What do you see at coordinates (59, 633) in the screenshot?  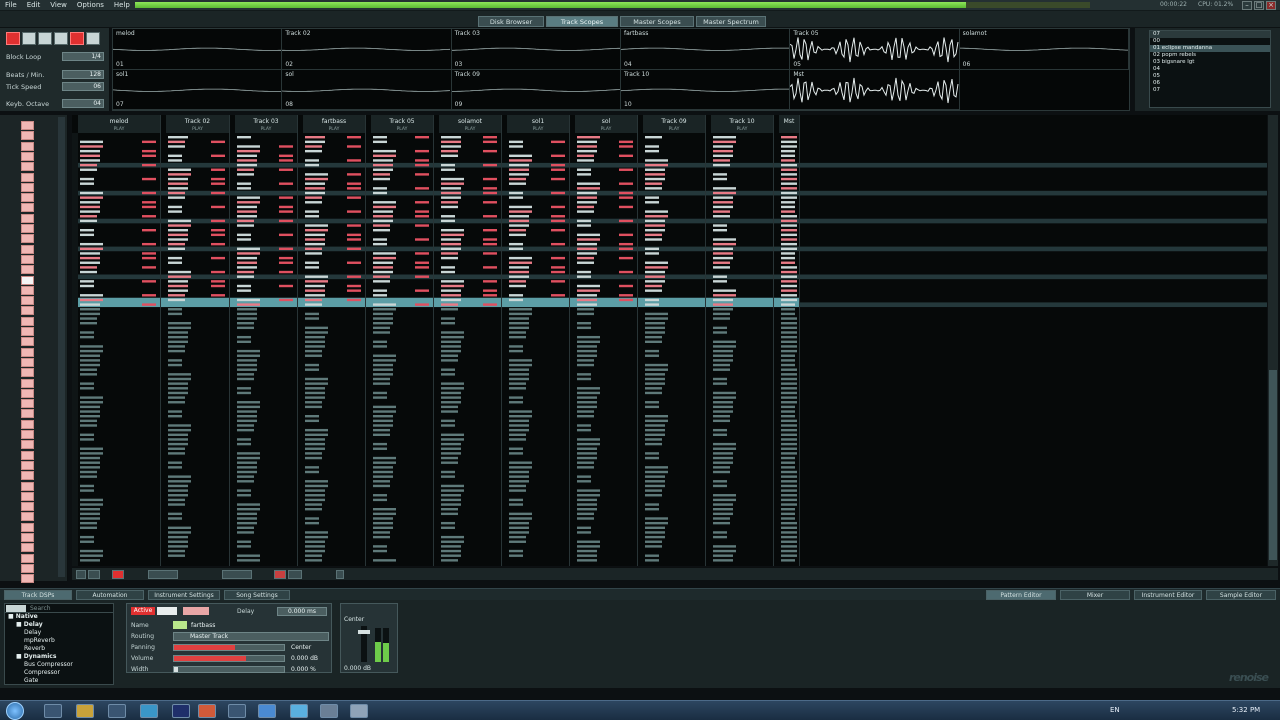 I see `dsp-tree-item: Delay` at bounding box center [59, 633].